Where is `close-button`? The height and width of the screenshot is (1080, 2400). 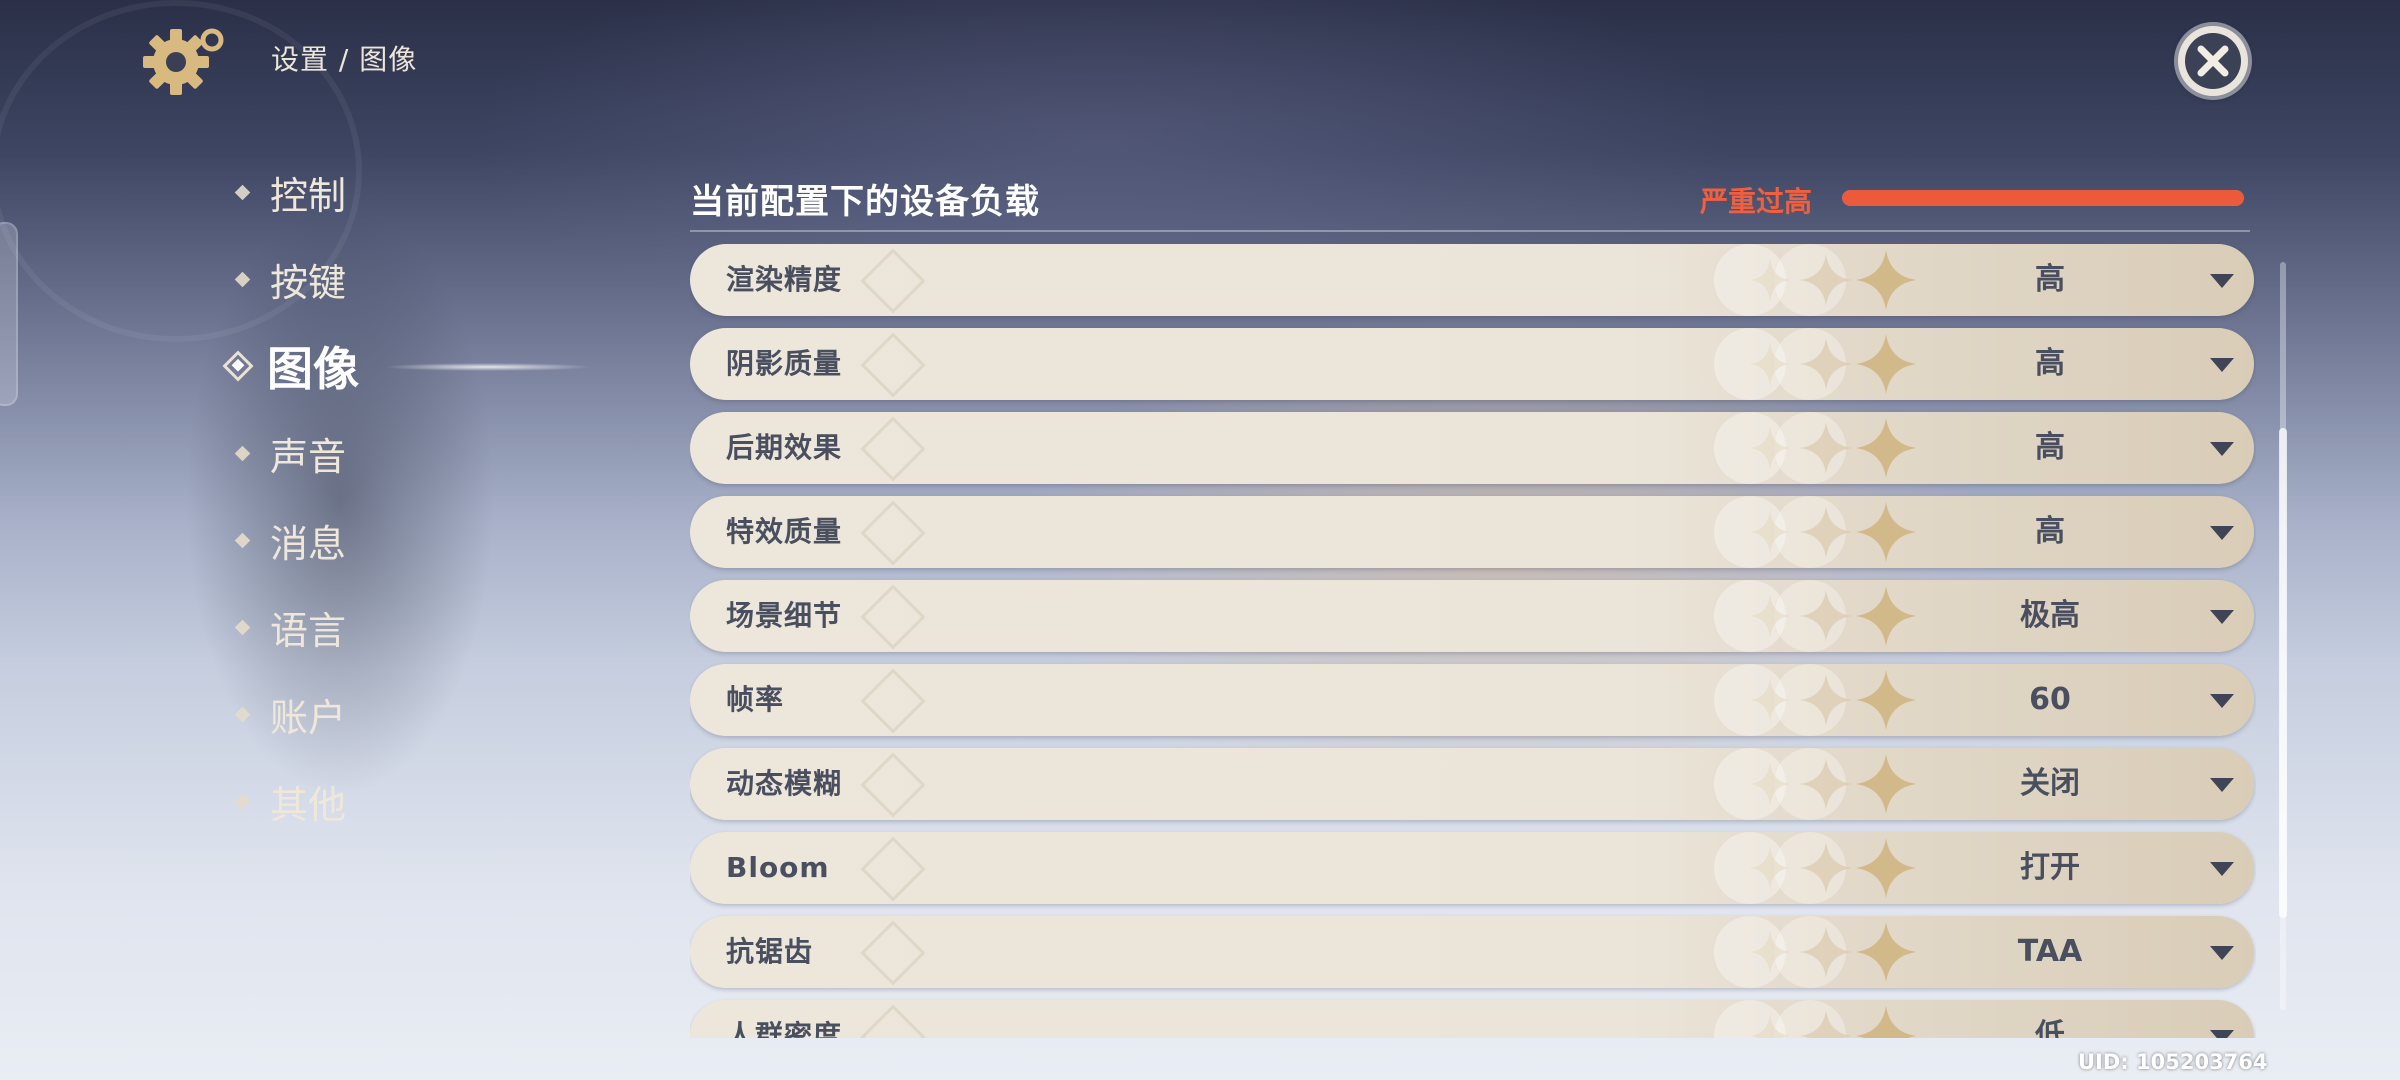 close-button is located at coordinates (2213, 61).